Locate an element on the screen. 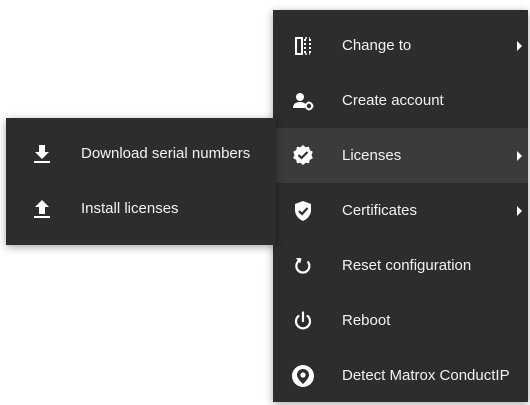  menu-item-label: Certificates is located at coordinates (380, 210).